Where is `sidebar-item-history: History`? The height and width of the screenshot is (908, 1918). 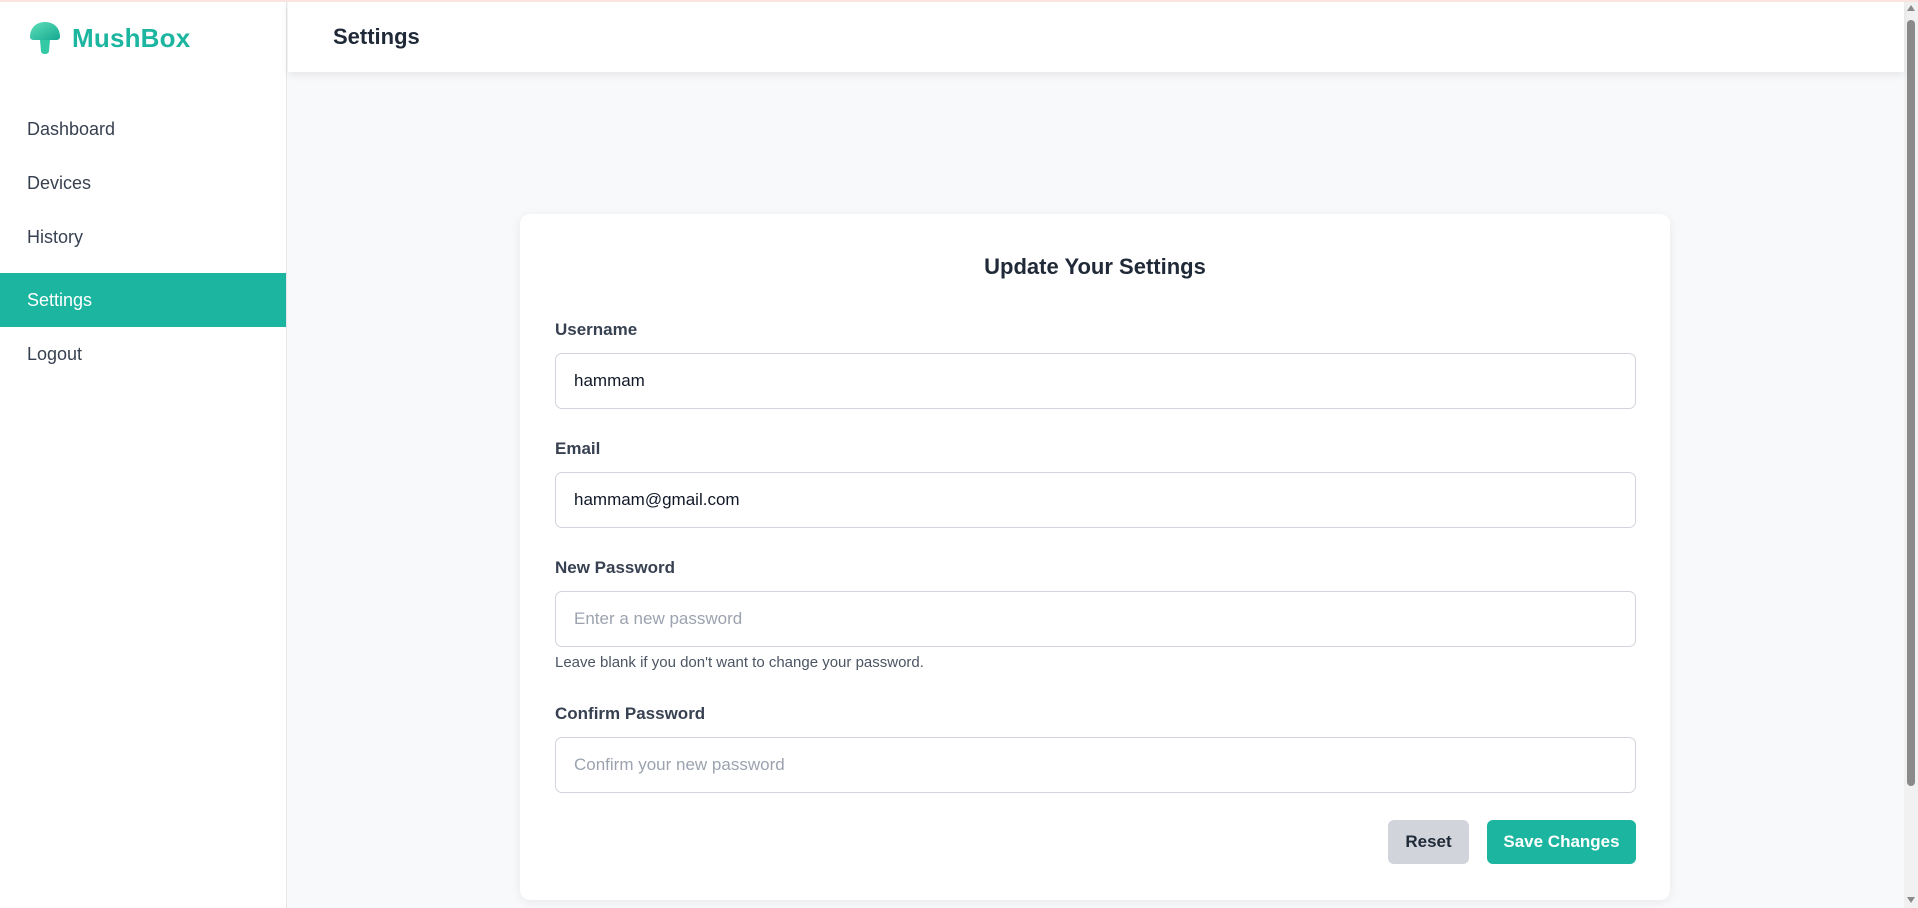 sidebar-item-history: History is located at coordinates (143, 237).